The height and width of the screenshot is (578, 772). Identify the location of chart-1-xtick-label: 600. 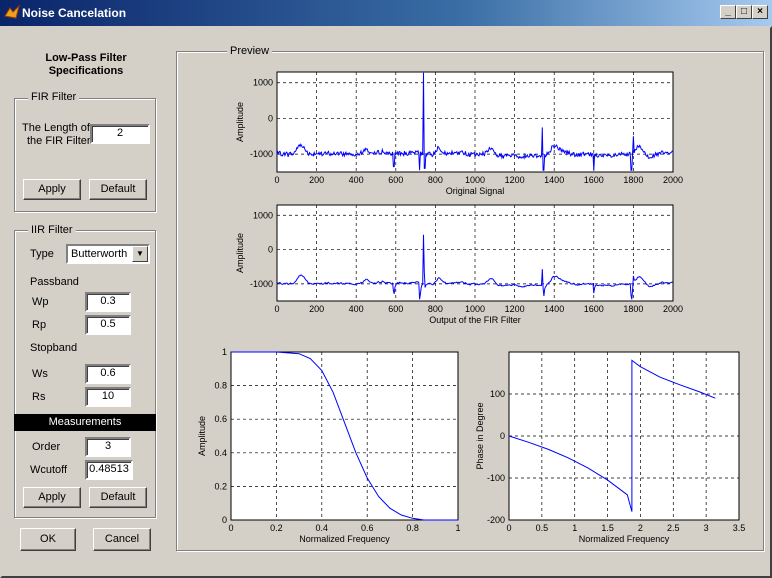
(395, 180).